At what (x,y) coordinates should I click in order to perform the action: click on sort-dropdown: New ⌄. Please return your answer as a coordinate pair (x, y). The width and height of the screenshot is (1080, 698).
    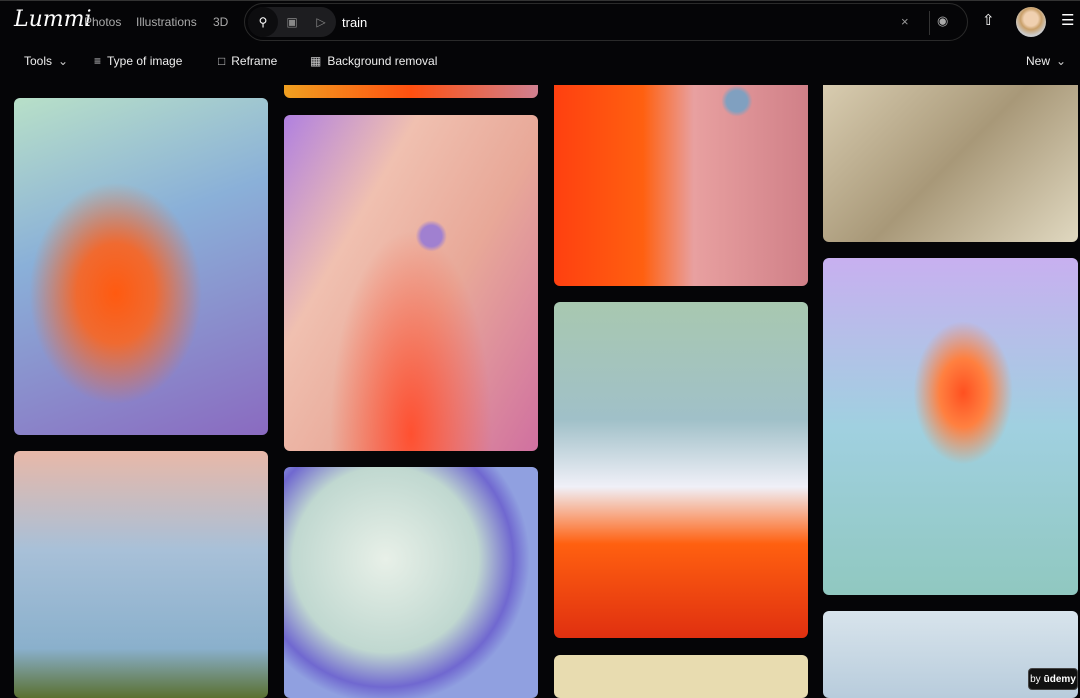
    Looking at the image, I should click on (1046, 61).